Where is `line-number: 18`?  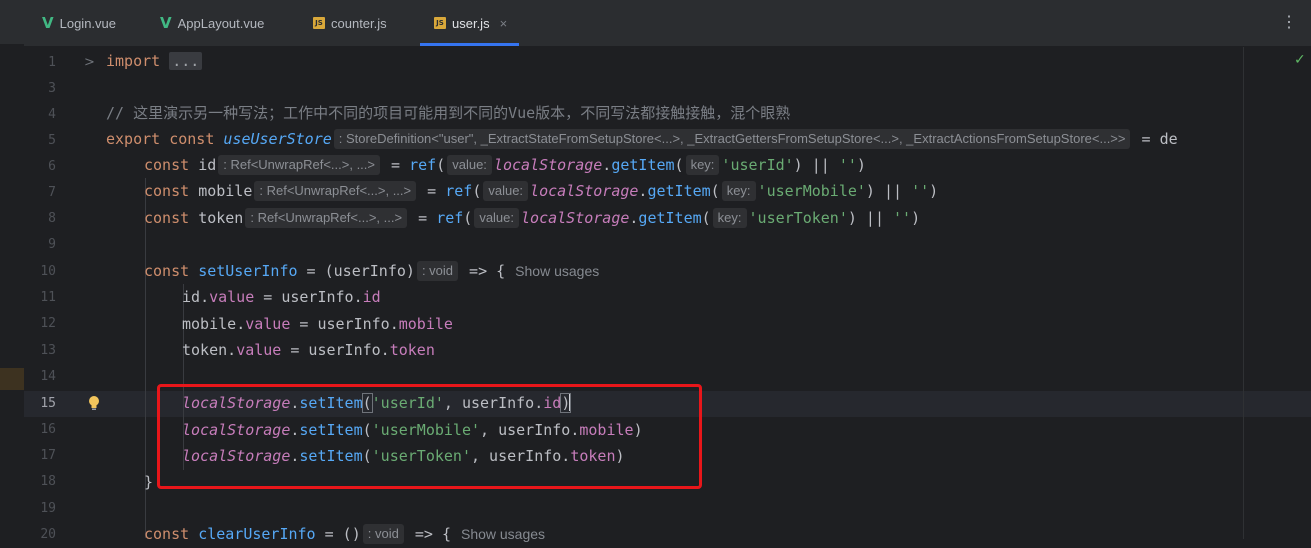 line-number: 18 is located at coordinates (48, 481).